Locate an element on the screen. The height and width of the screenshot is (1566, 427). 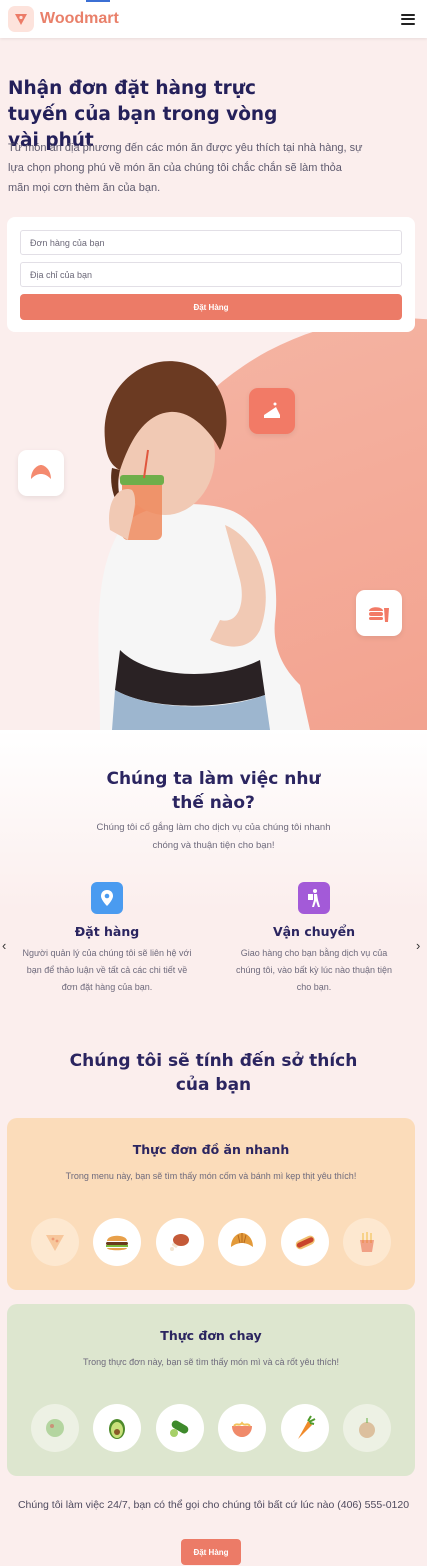
carrot-icon is located at coordinates (304, 1428).